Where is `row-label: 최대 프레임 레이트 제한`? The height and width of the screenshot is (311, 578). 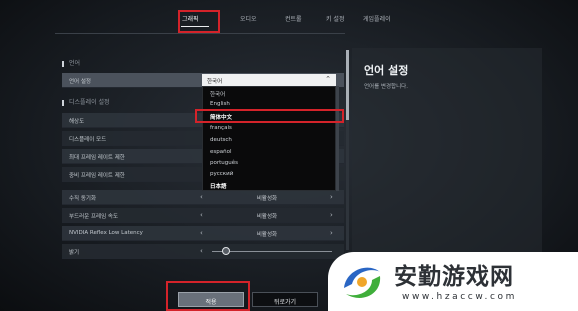
row-label: 최대 프레임 레이트 제한 is located at coordinates (97, 158).